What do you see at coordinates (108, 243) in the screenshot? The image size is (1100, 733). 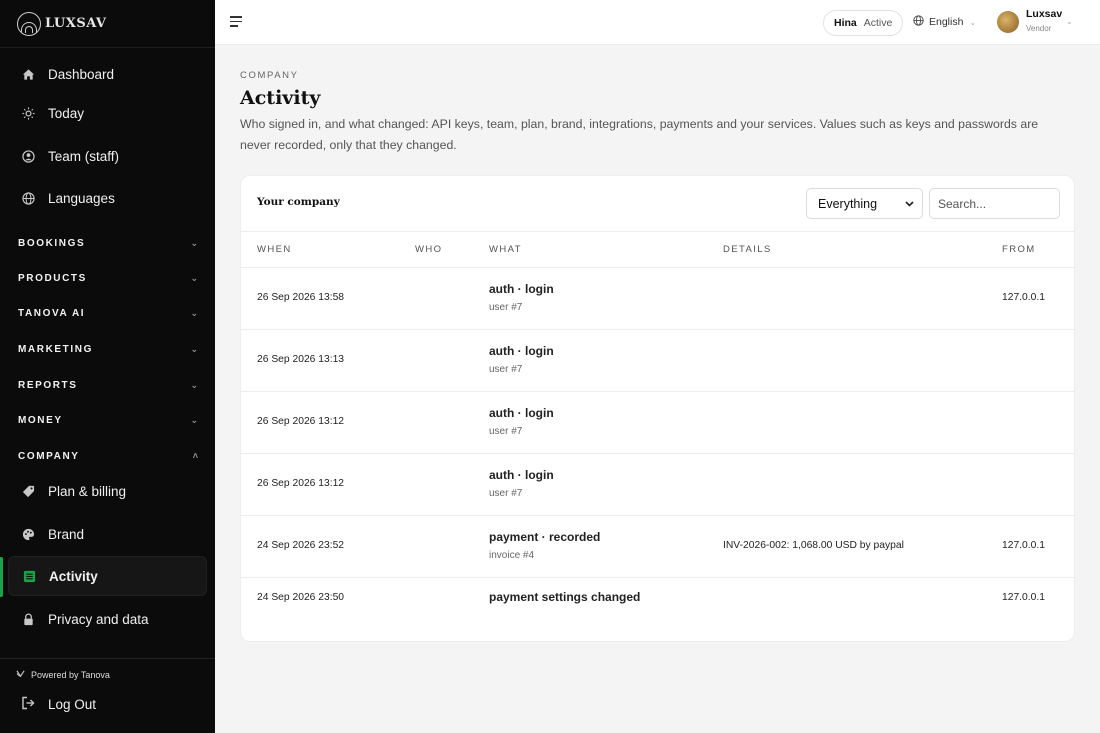 I see `section-bookings: BOOKINGS ⌄` at bounding box center [108, 243].